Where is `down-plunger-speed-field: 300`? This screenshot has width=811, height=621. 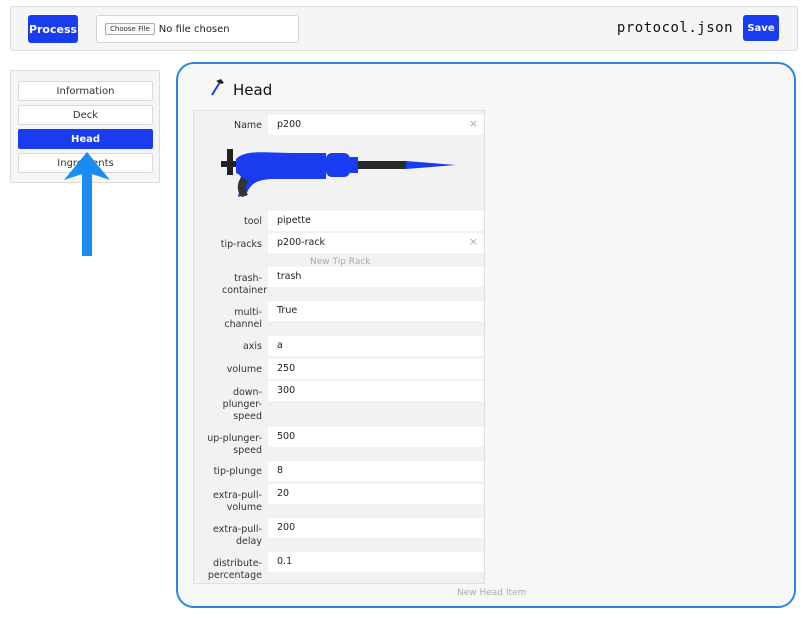
down-plunger-speed-field: 300 is located at coordinates (376, 391).